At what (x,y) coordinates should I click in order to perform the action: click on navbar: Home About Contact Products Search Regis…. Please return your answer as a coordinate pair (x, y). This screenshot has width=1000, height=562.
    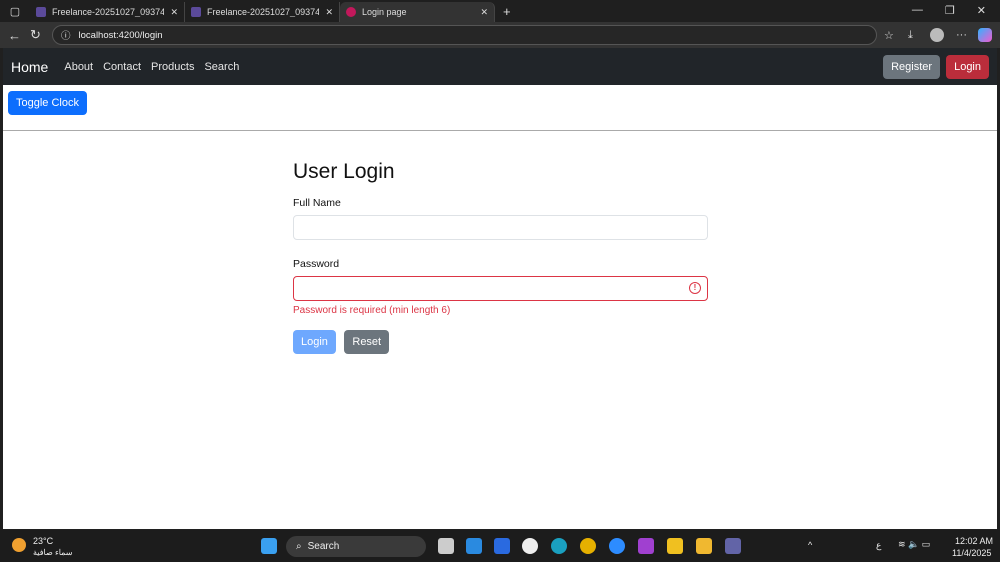
    Looking at the image, I should click on (500, 66).